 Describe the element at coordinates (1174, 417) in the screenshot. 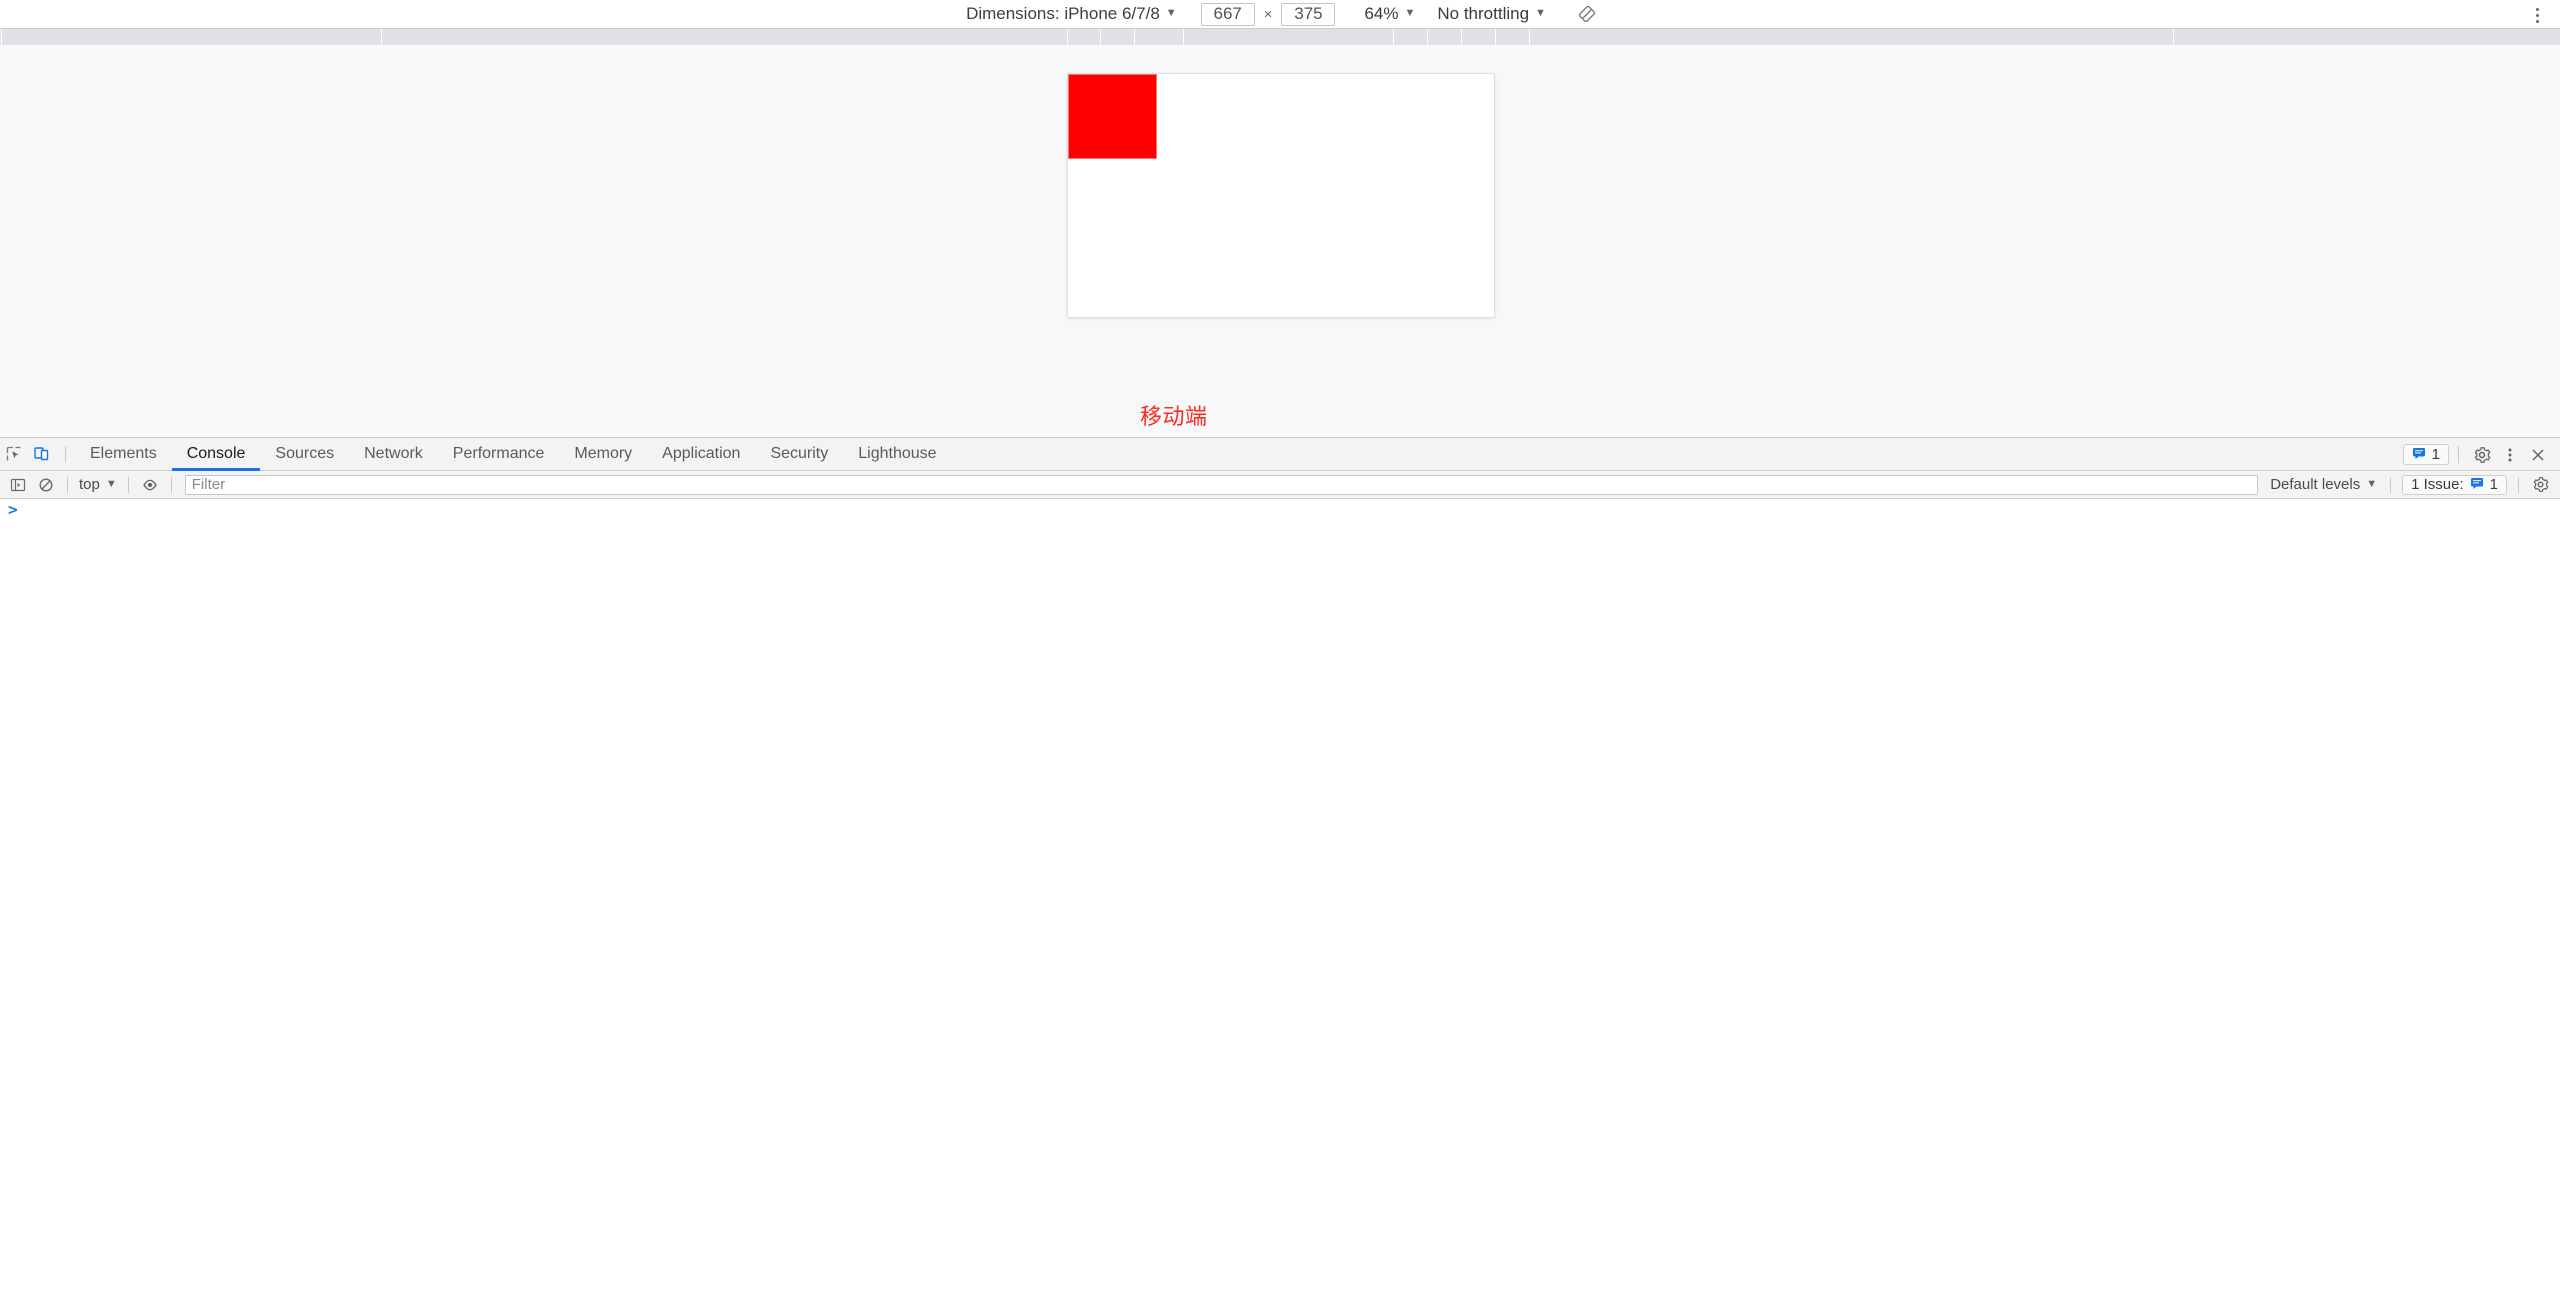

I see `mobile-text-label: 移动端` at that location.